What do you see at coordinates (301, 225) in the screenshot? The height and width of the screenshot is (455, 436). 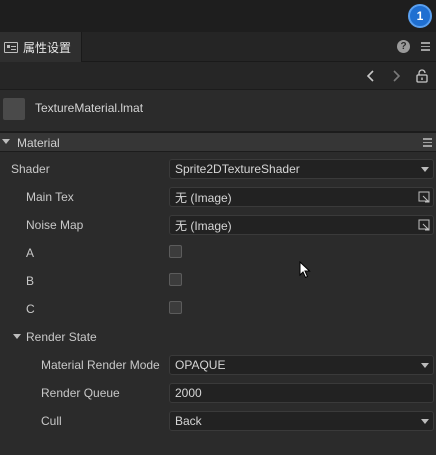 I see `noise-map-field: 无 (Image)` at bounding box center [301, 225].